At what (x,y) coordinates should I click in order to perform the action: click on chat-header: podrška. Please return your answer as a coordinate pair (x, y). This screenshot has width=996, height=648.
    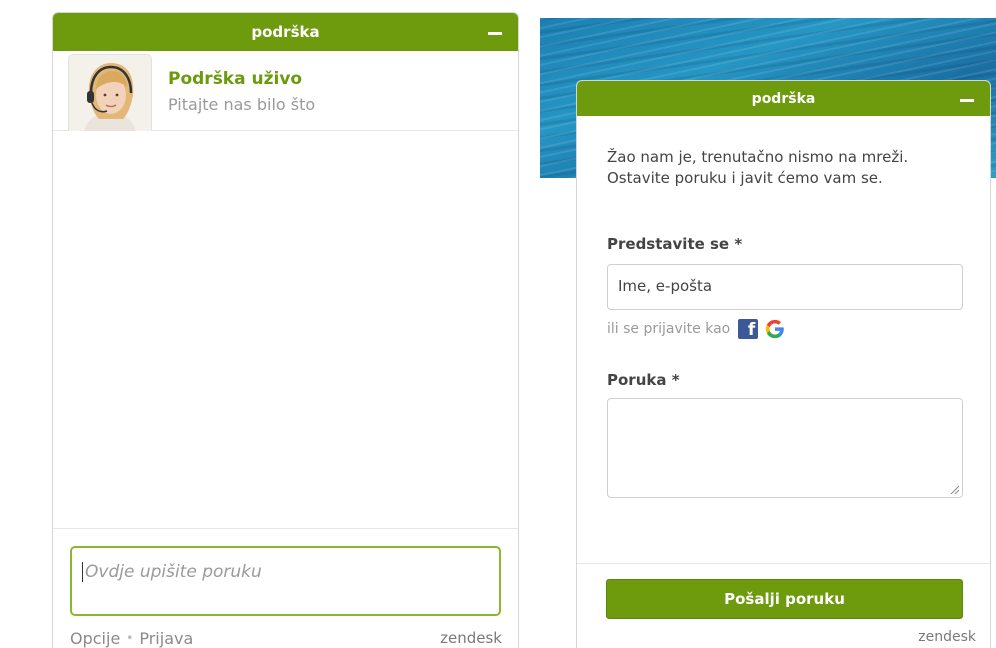
    Looking at the image, I should click on (285, 32).